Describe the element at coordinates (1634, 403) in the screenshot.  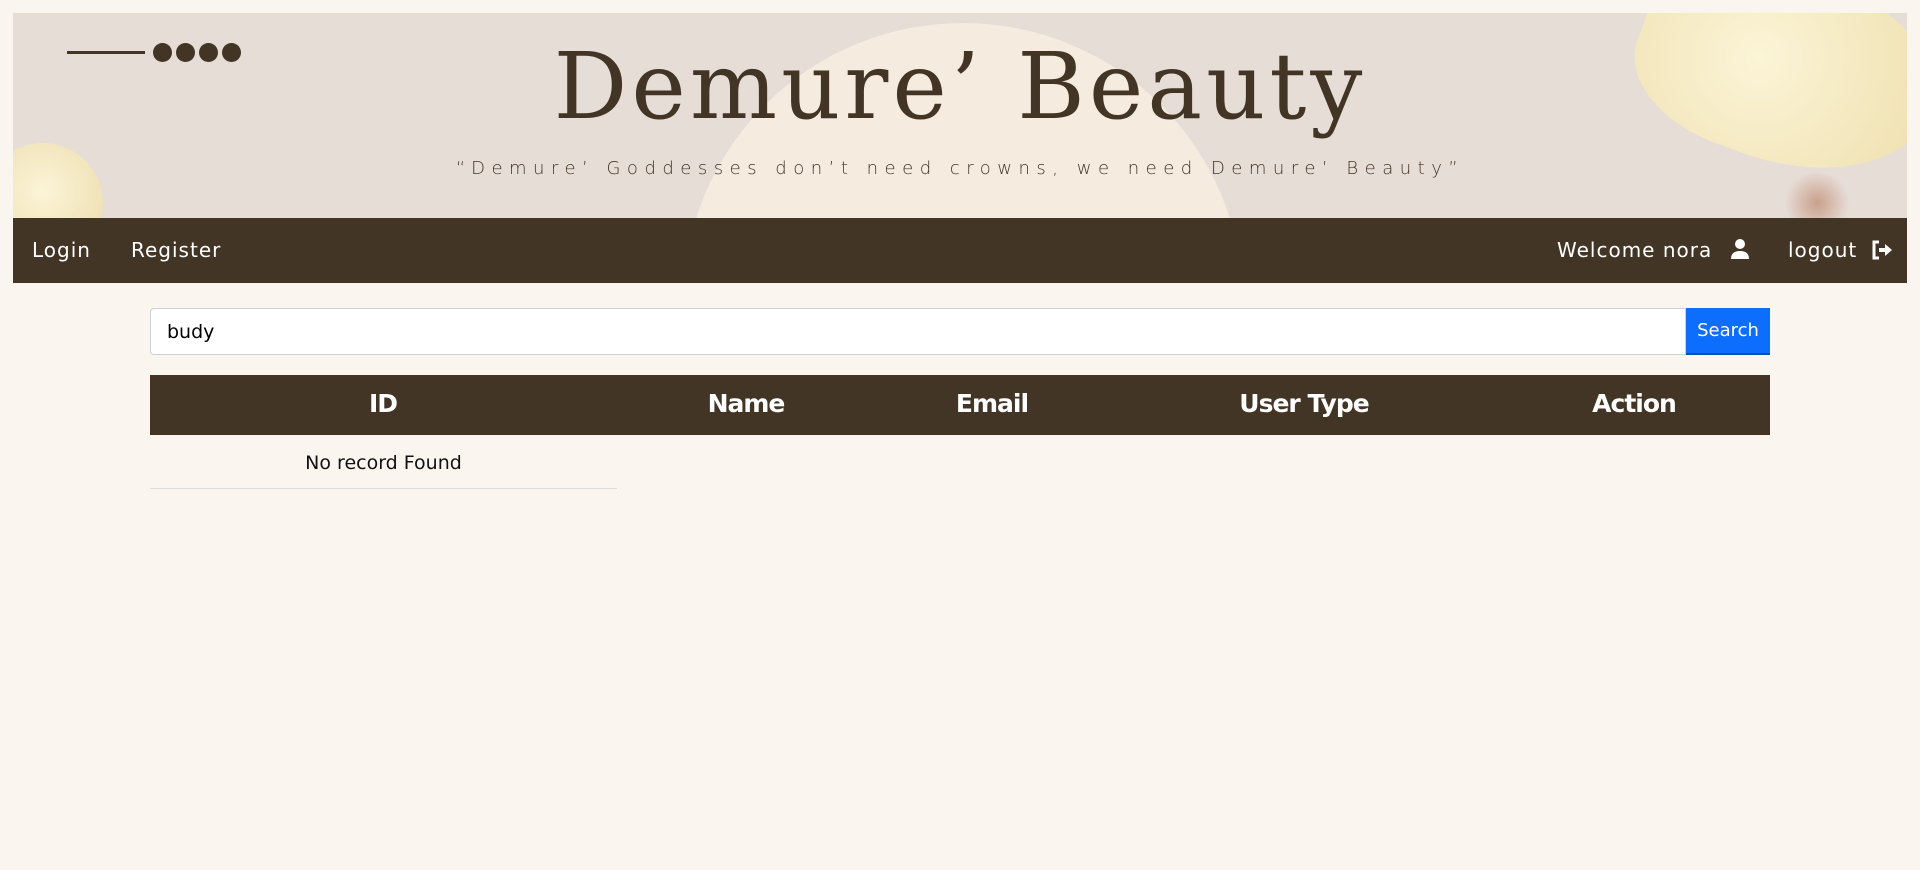
I see `column-header-action: Action` at that location.